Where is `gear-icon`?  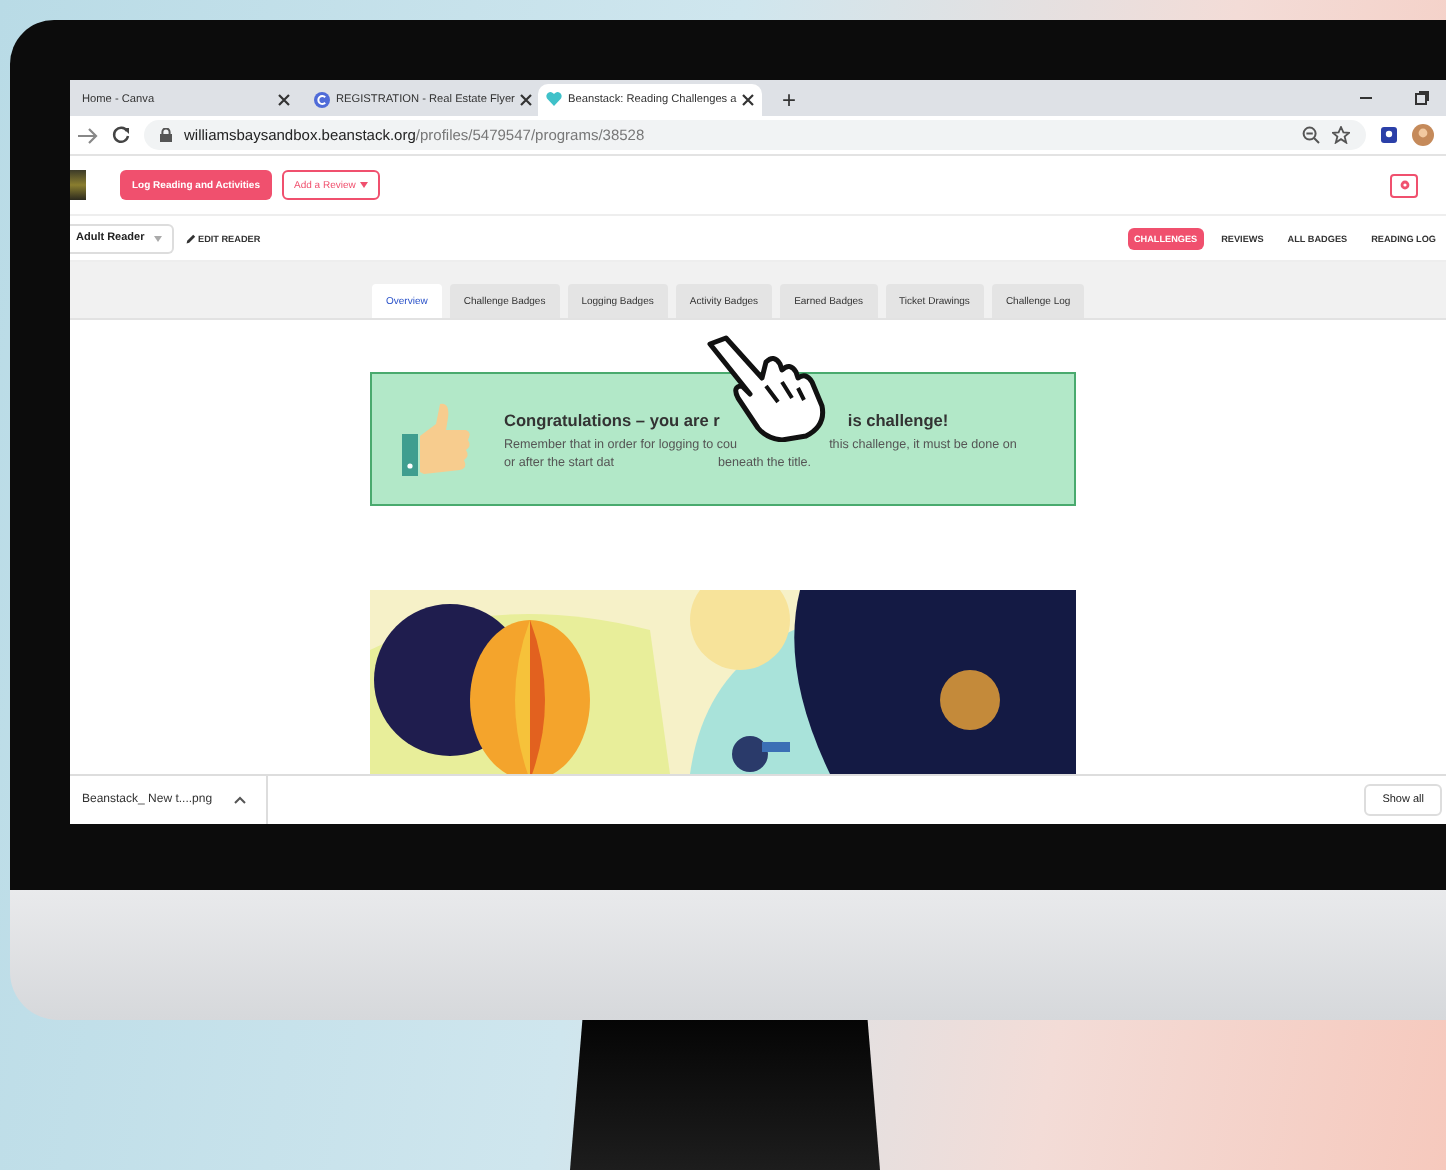 gear-icon is located at coordinates (1404, 185).